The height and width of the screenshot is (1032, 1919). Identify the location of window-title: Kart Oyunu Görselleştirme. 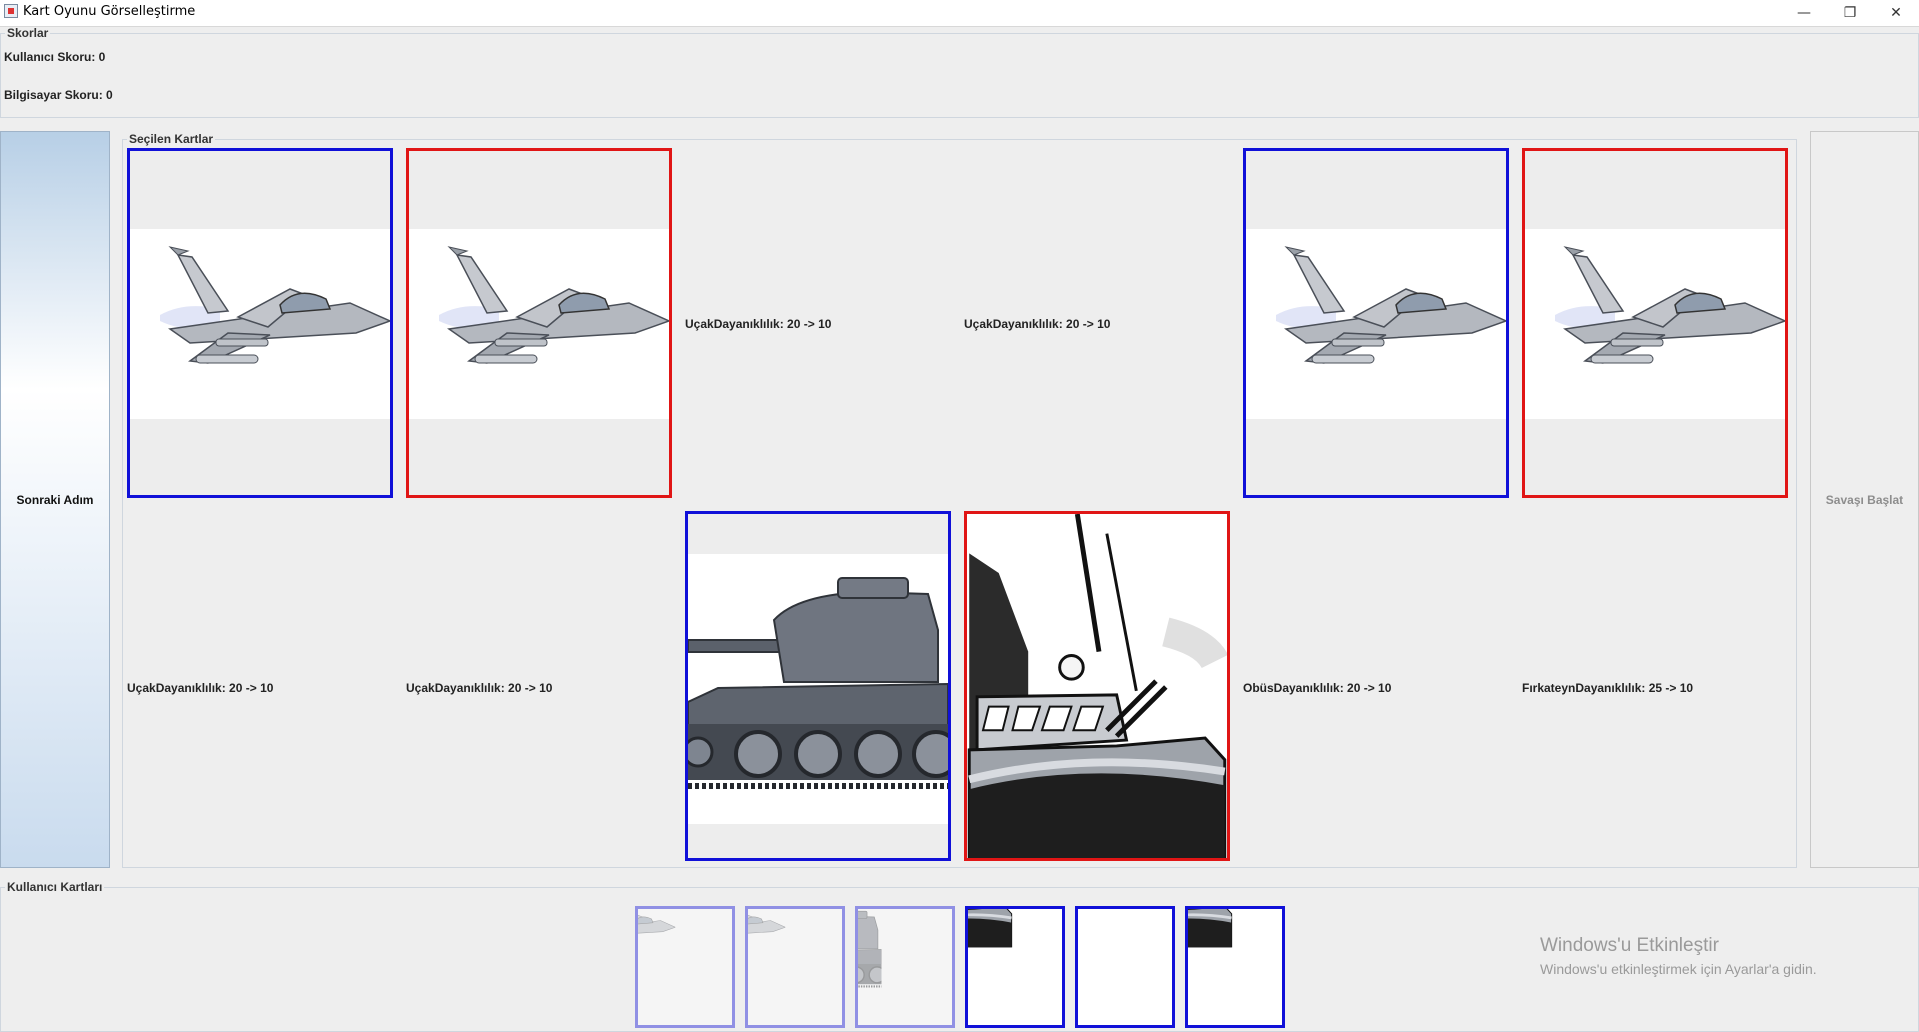
(109, 11).